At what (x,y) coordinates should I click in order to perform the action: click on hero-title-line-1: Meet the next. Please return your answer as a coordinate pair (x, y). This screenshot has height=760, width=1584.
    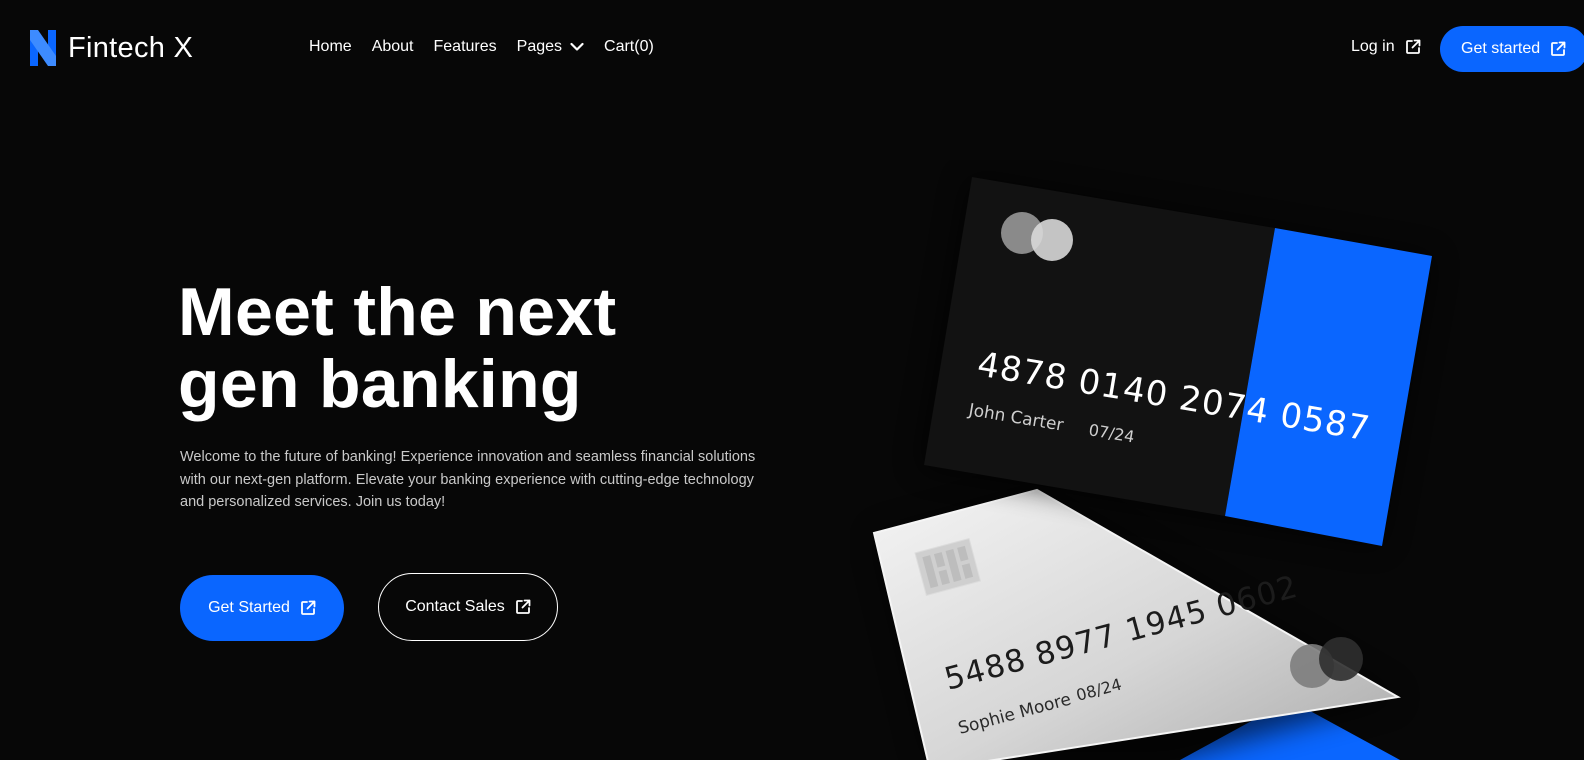
    Looking at the image, I should click on (397, 312).